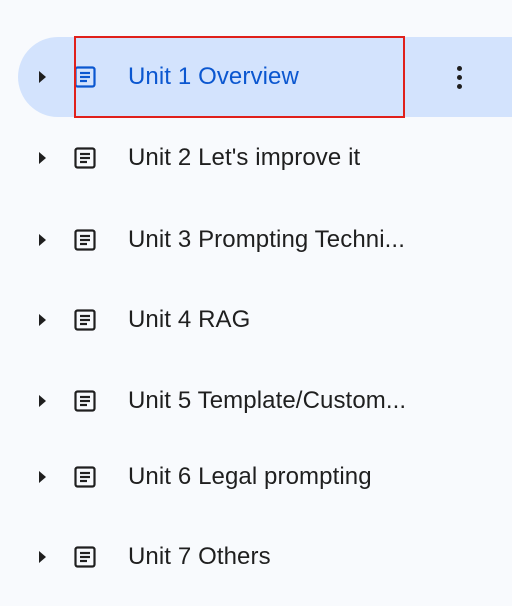  What do you see at coordinates (265, 320) in the screenshot?
I see `outline-item-unit-4: Unit 4 RAG` at bounding box center [265, 320].